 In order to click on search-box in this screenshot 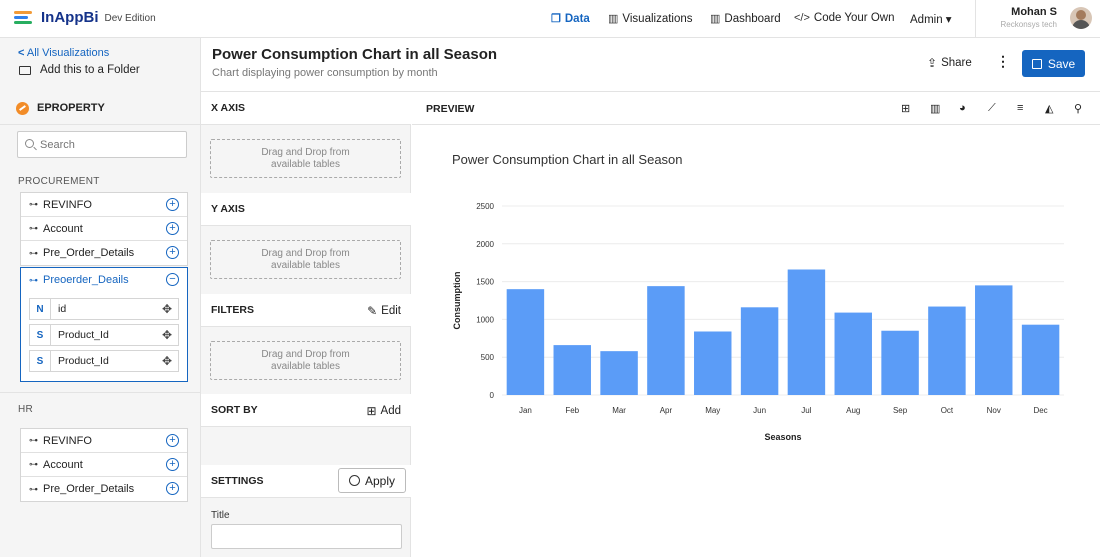, I will do `click(102, 144)`.